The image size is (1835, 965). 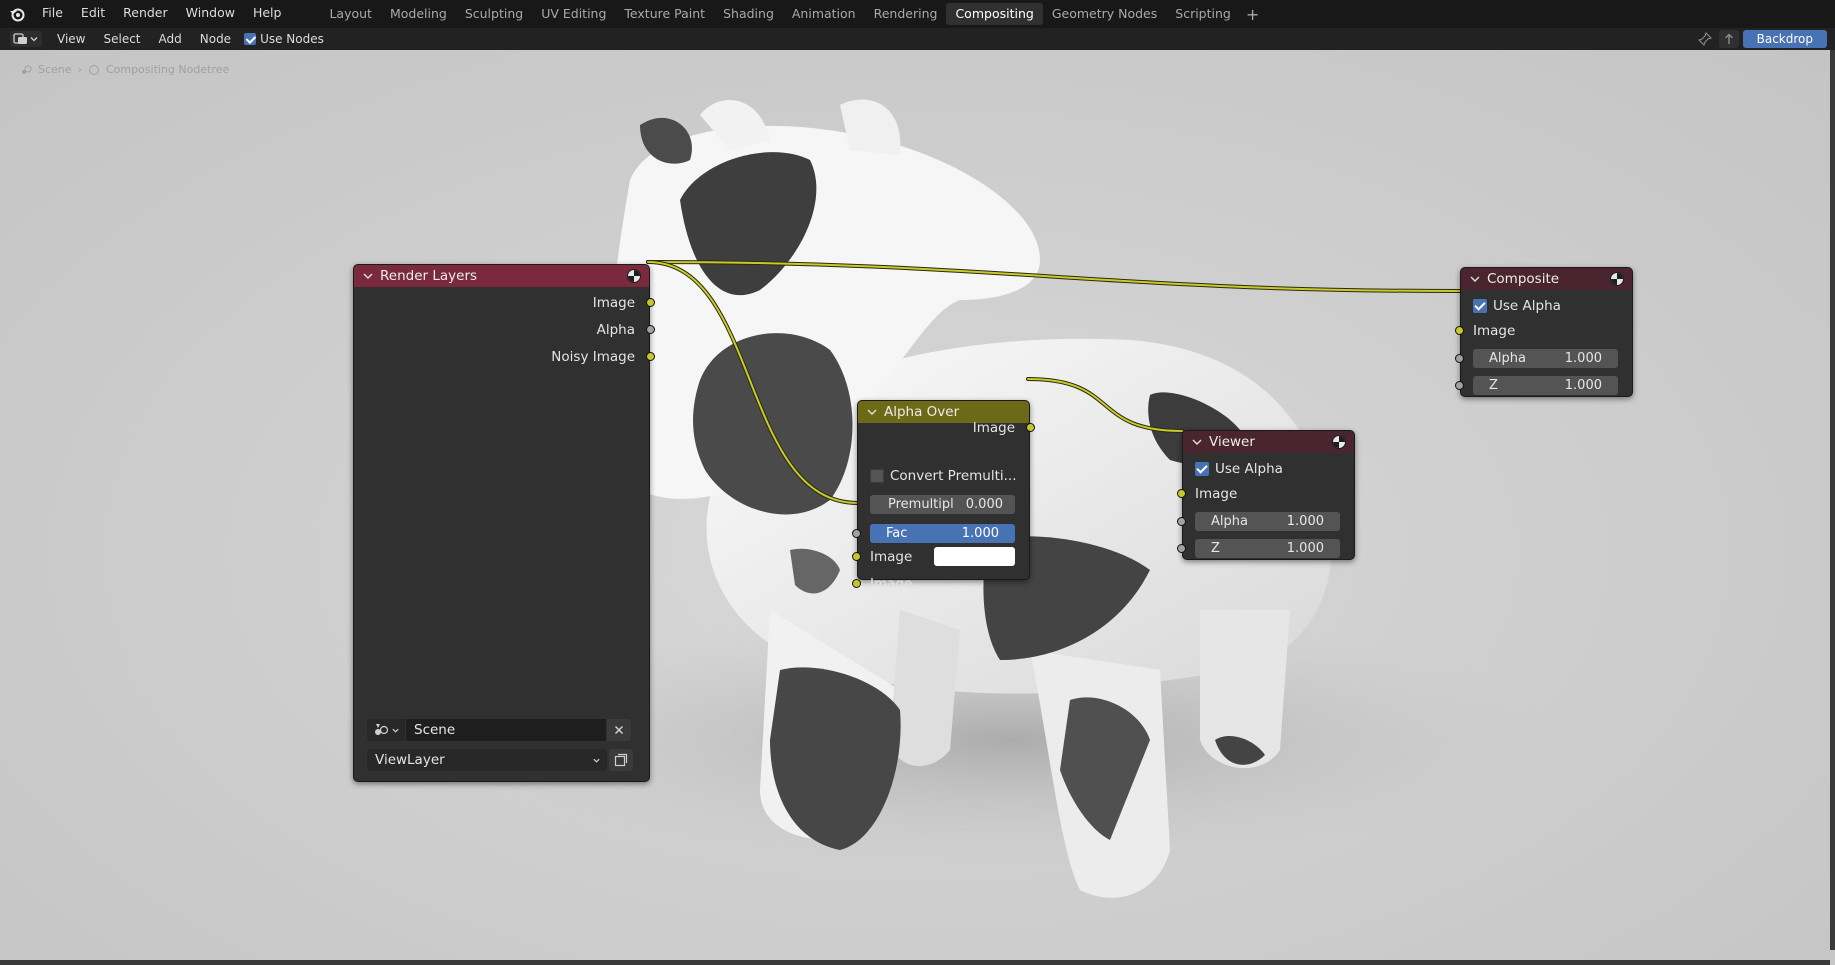 What do you see at coordinates (1784, 39) in the screenshot?
I see `backdrop-button: Backdrop` at bounding box center [1784, 39].